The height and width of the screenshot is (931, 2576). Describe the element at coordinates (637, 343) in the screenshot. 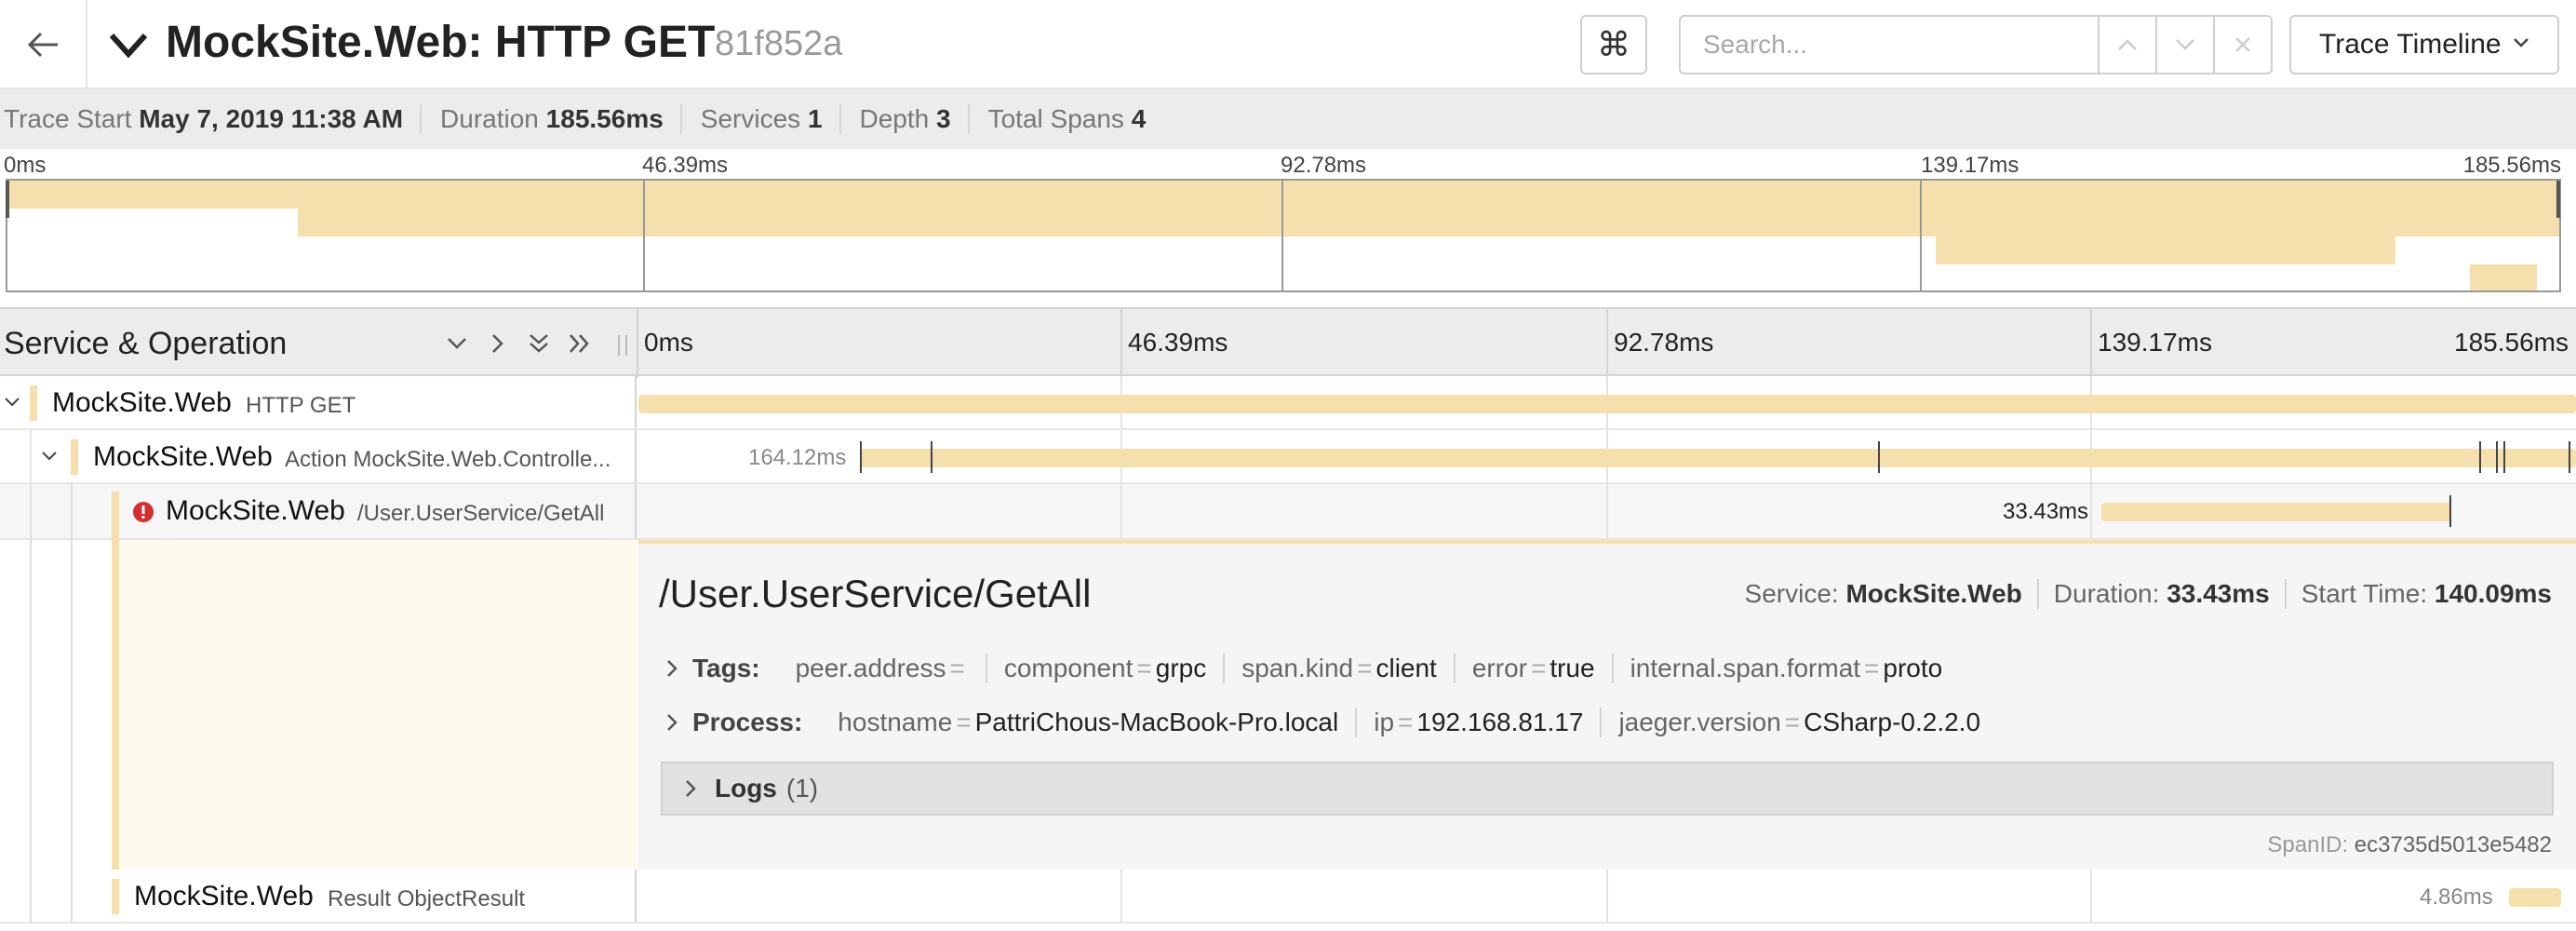

I see `column-divider` at that location.